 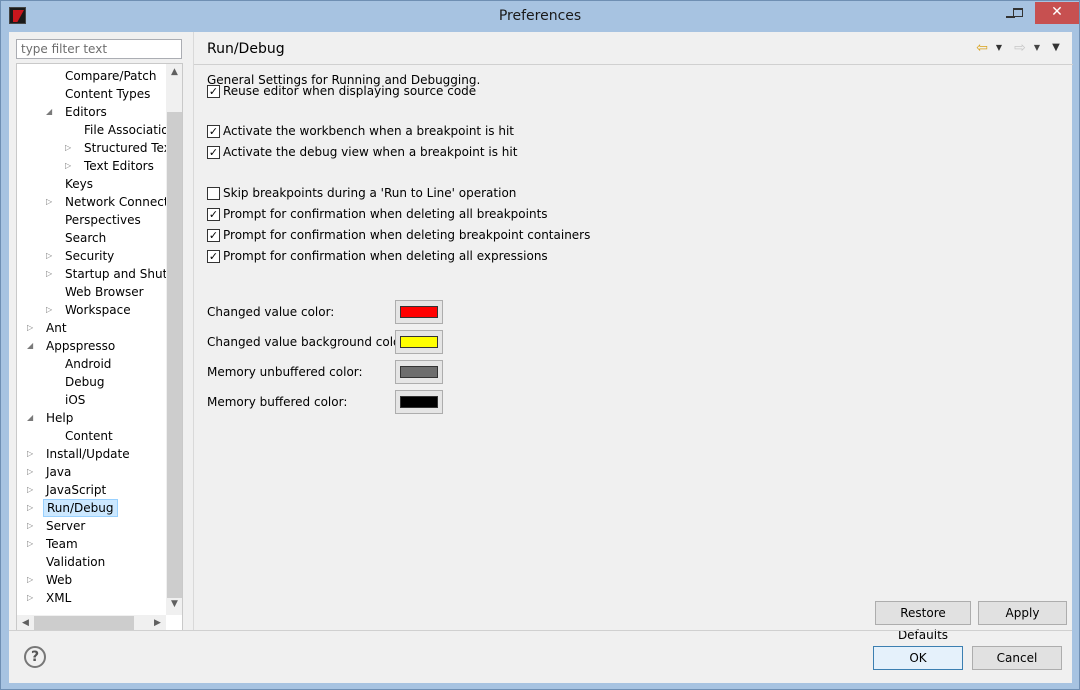 What do you see at coordinates (1037, 48) in the screenshot?
I see `forward-menu-chevron-icon: ▼` at bounding box center [1037, 48].